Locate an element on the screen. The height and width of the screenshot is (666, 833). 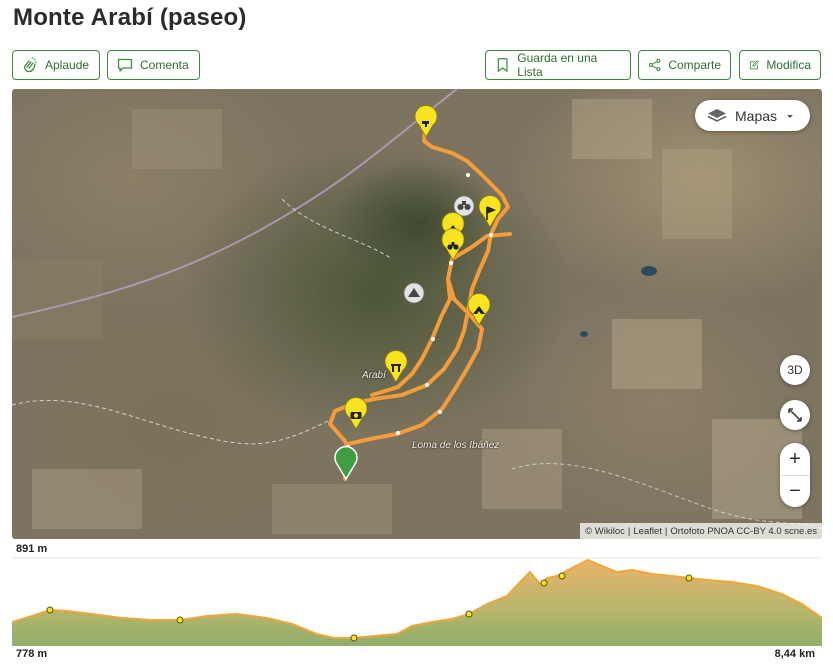
guarda-label: Guarda en una Lista is located at coordinates (557, 65).